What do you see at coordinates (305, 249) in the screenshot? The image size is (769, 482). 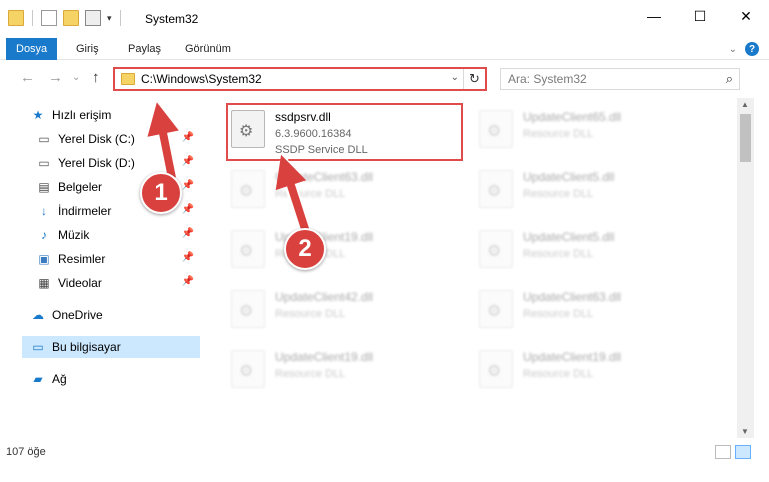 I see `step-badge-2: 2` at bounding box center [305, 249].